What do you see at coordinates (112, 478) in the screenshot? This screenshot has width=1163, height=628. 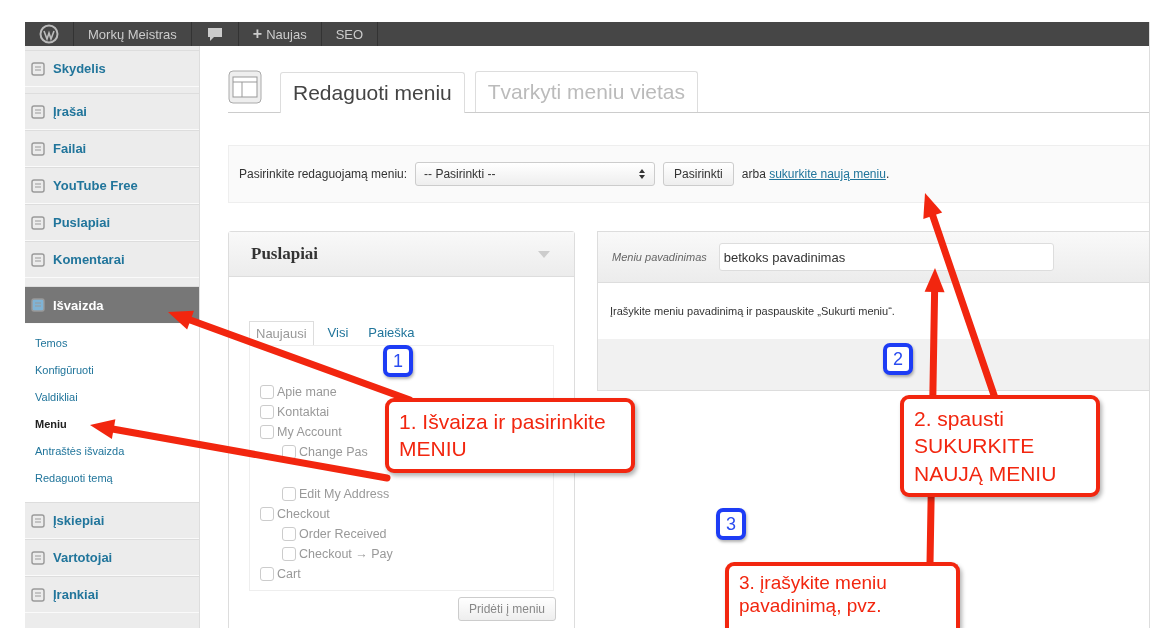 I see `submenu-item: Redaguoti temą` at bounding box center [112, 478].